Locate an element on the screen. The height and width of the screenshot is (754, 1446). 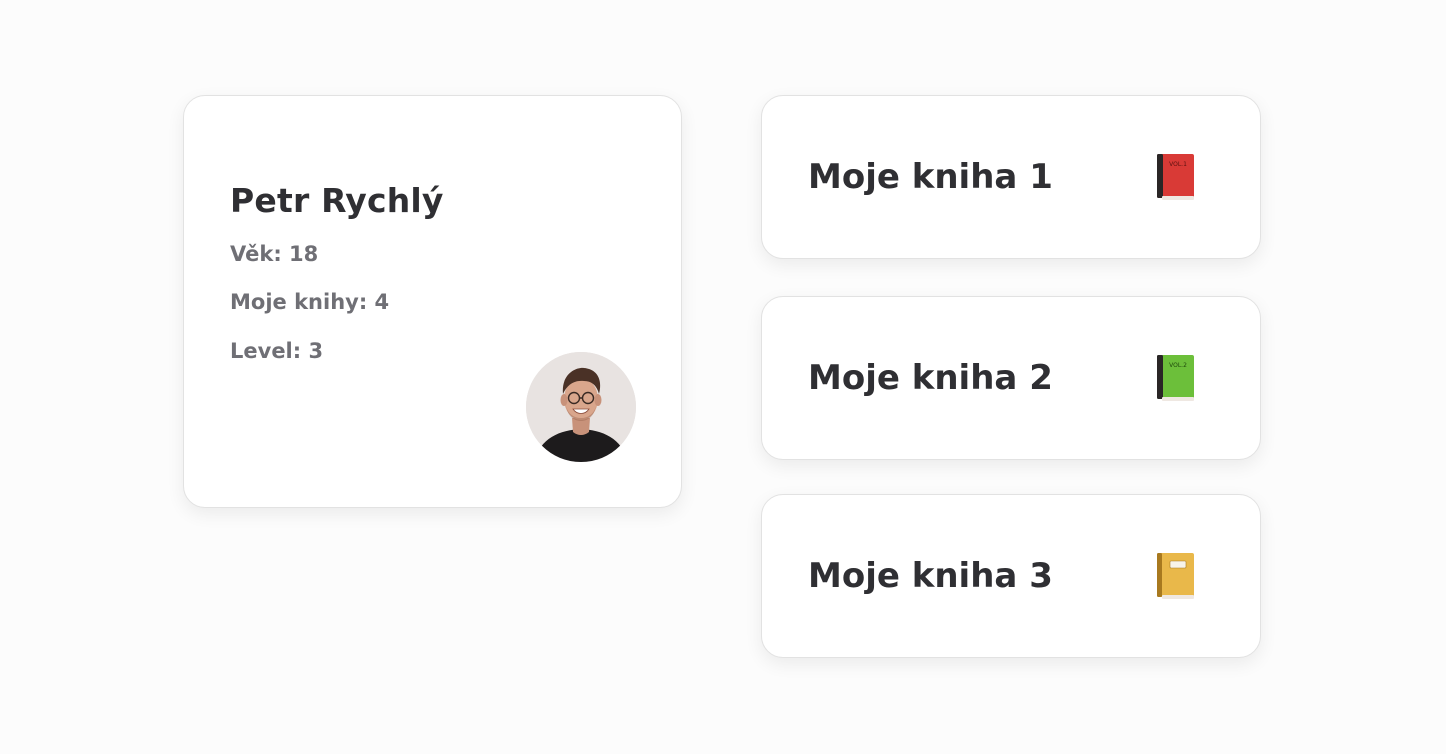
profile-level-label: Level: is located at coordinates (266, 351).